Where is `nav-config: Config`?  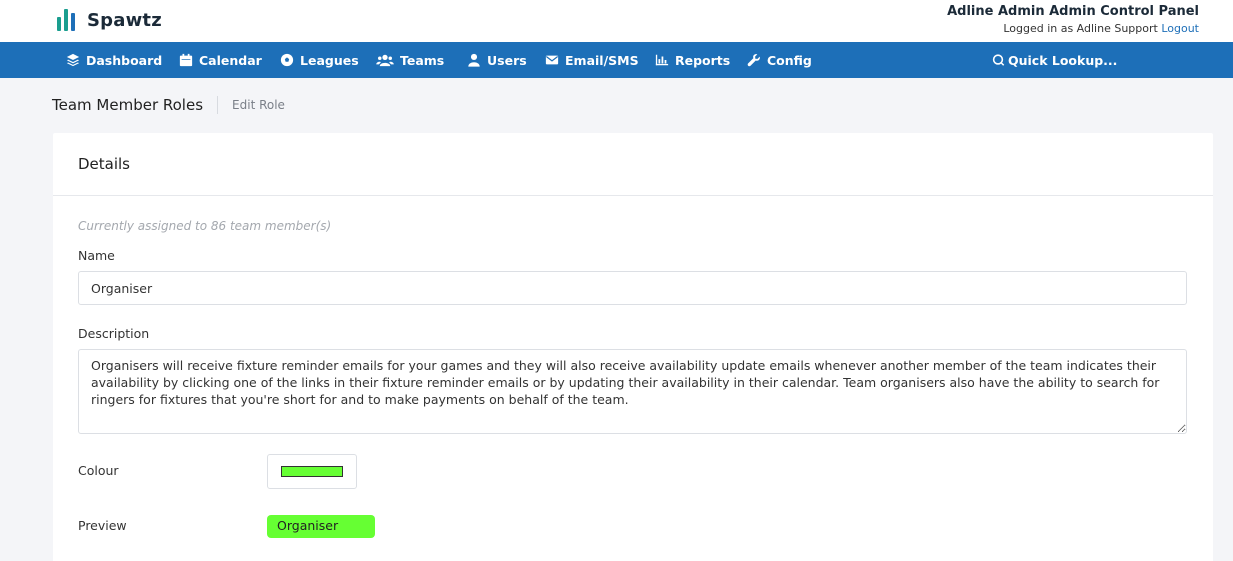
nav-config: Config is located at coordinates (779, 60).